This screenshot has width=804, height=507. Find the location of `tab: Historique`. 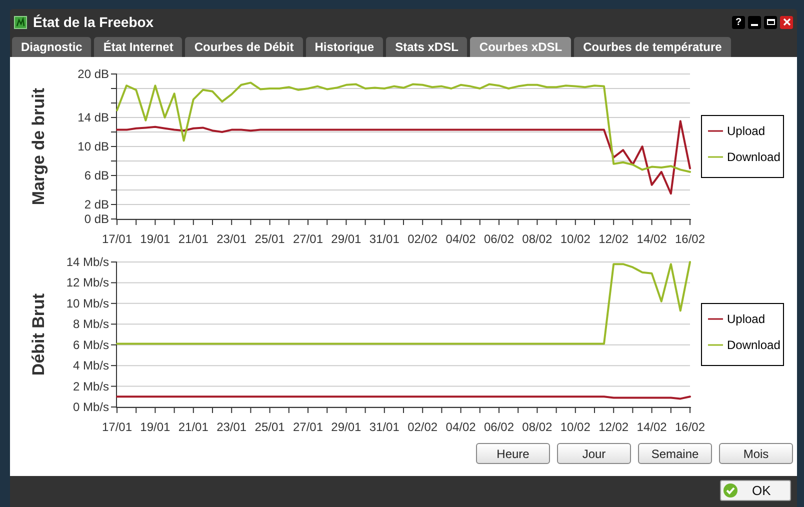

tab: Historique is located at coordinates (345, 47).